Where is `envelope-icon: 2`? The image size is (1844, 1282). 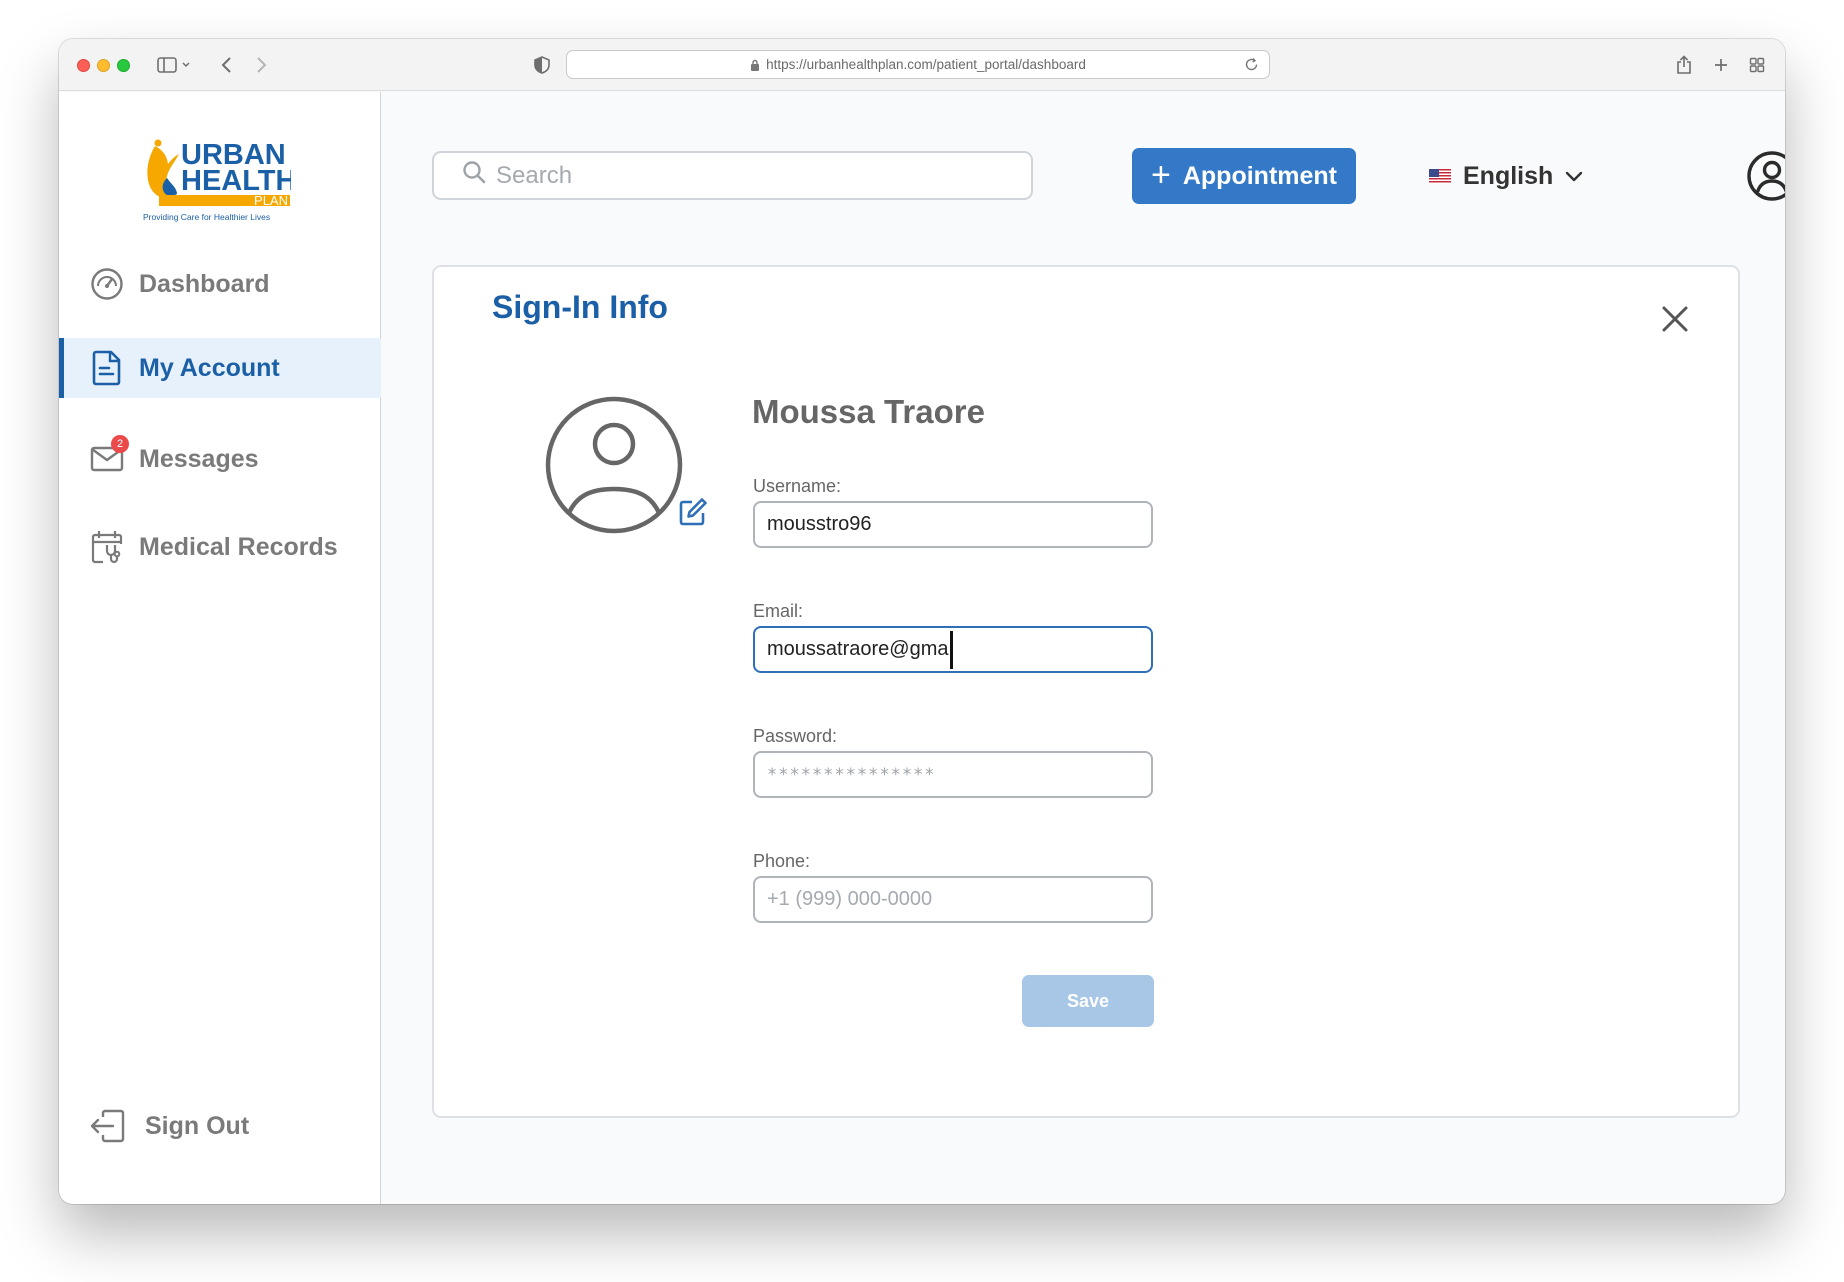 envelope-icon: 2 is located at coordinates (109, 456).